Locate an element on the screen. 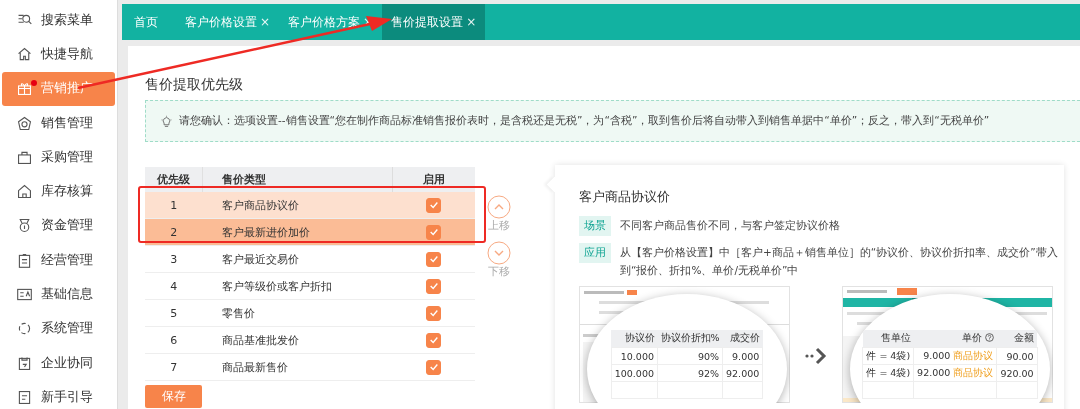 The height and width of the screenshot is (409, 1080). table-cell: 客户商品协议价 is located at coordinates (297, 205).